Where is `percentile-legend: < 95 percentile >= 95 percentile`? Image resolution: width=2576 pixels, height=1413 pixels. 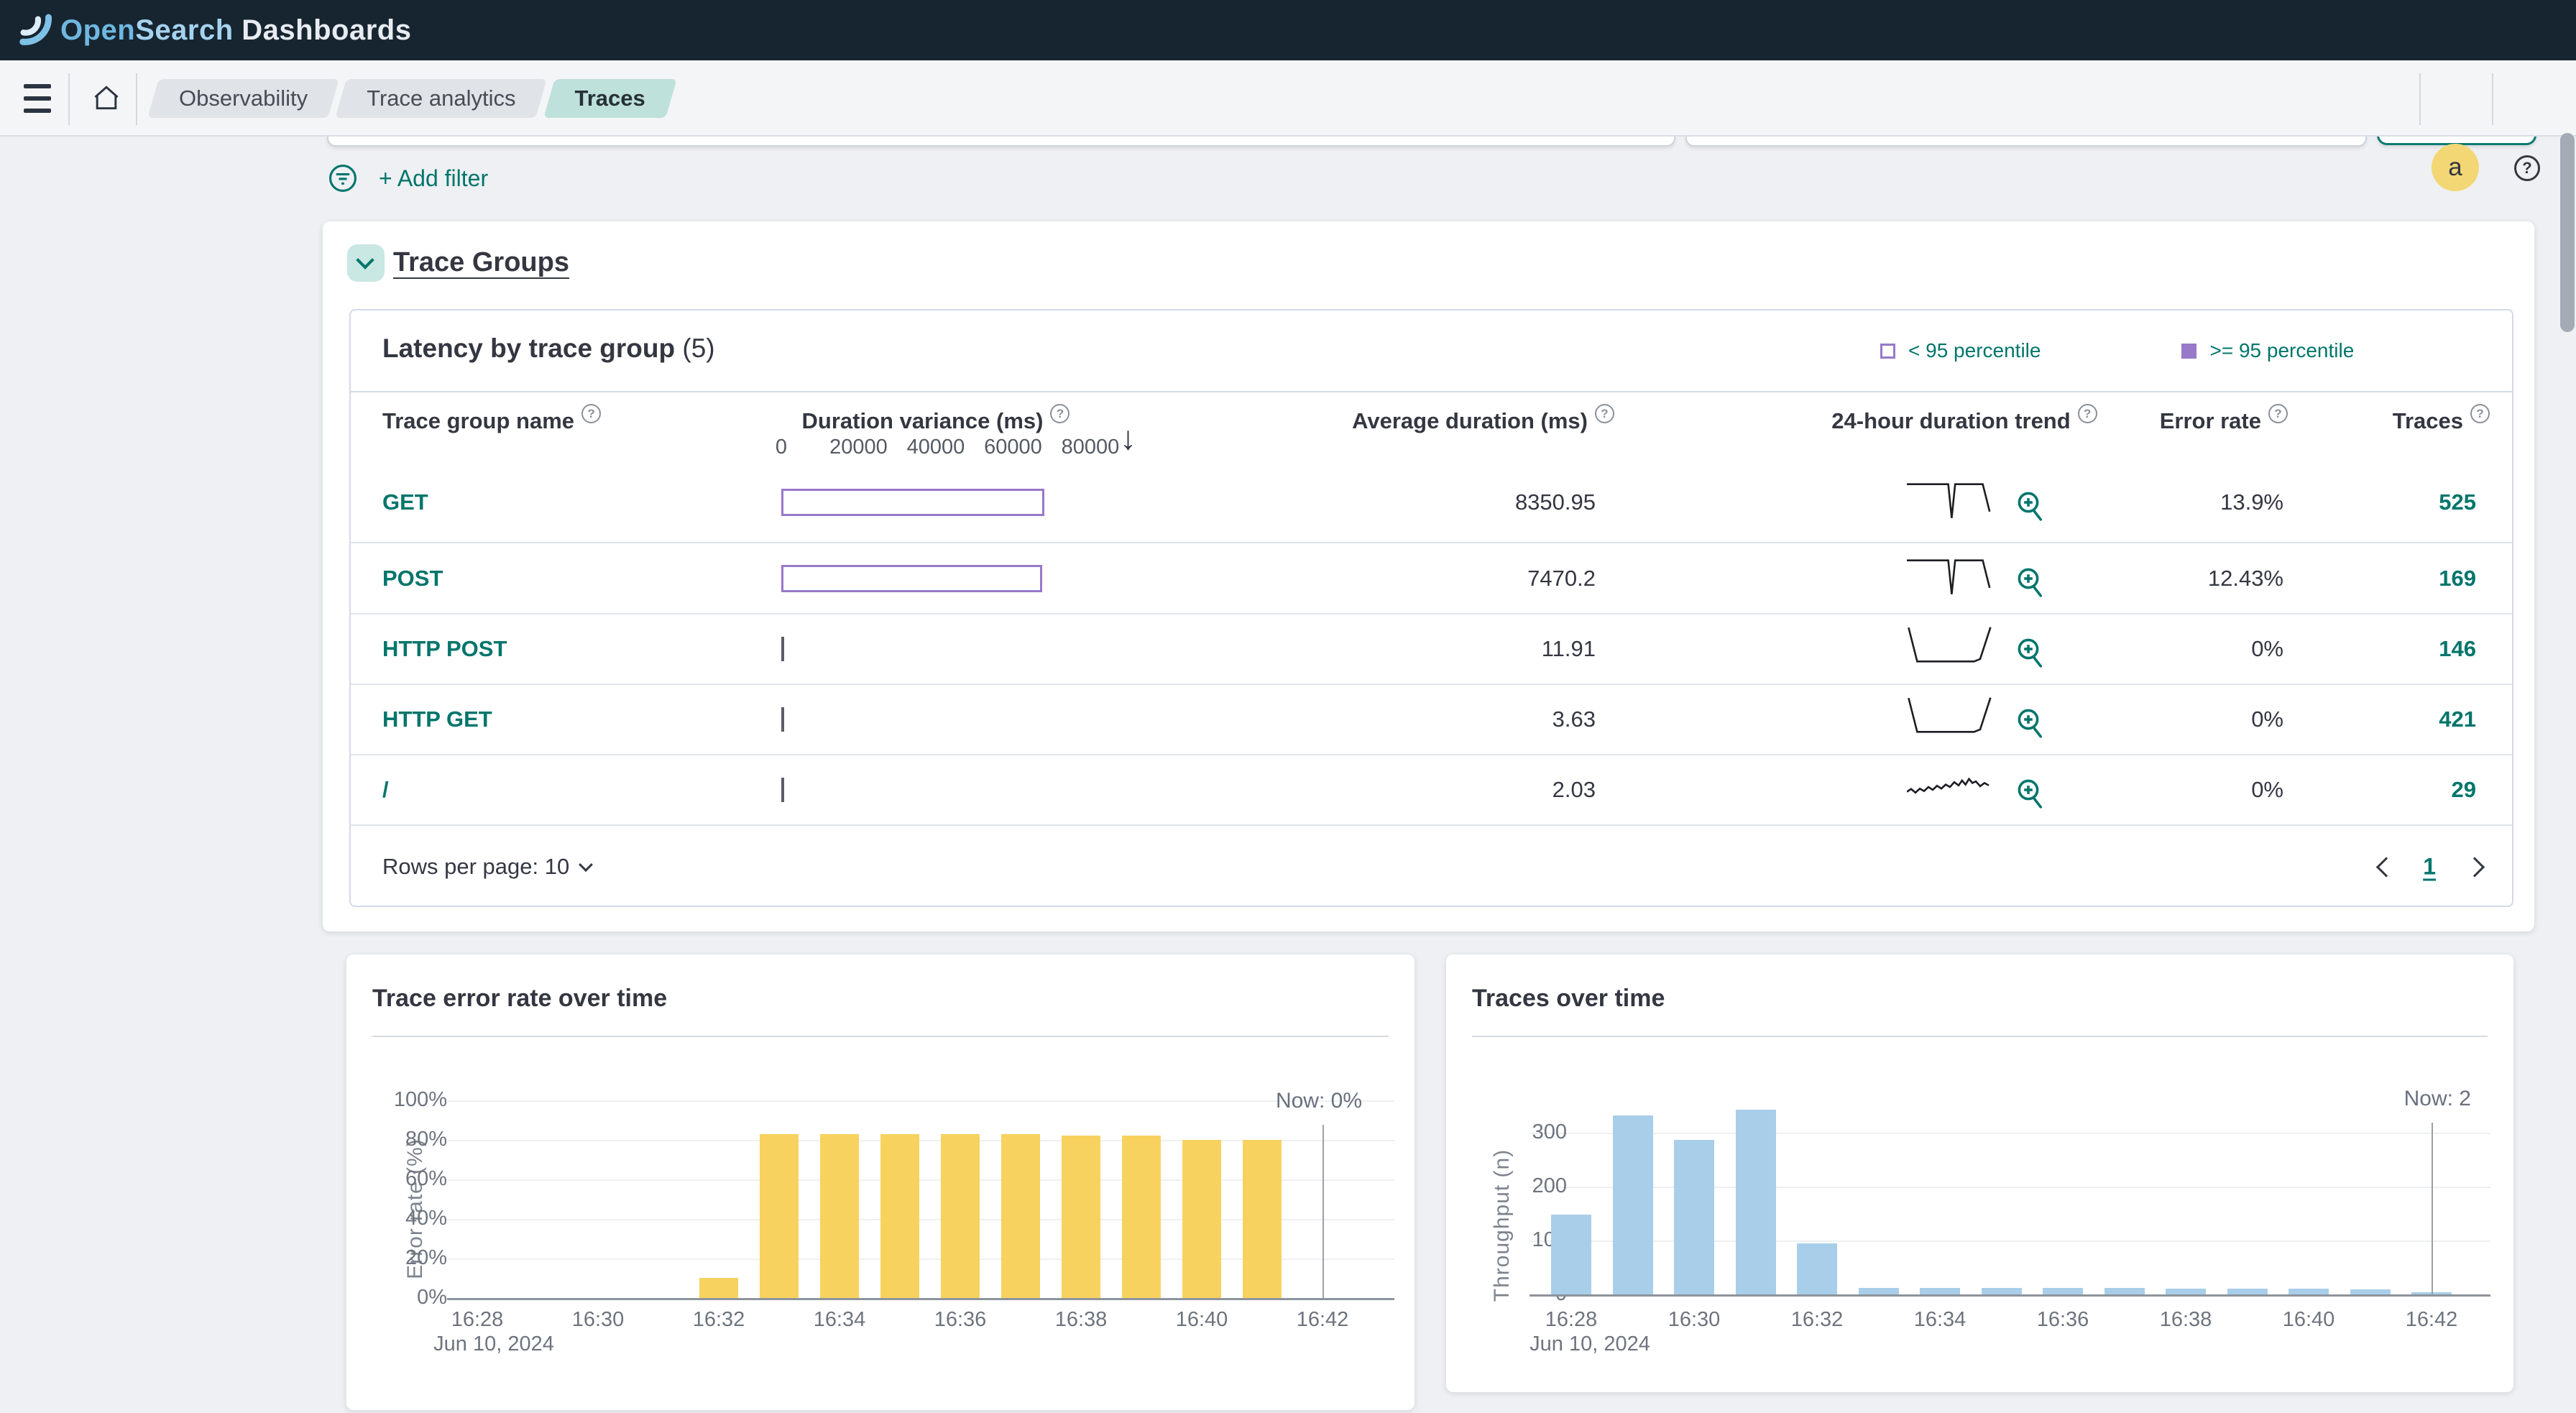
percentile-legend: < 95 percentile >= 95 percentile is located at coordinates (2117, 350).